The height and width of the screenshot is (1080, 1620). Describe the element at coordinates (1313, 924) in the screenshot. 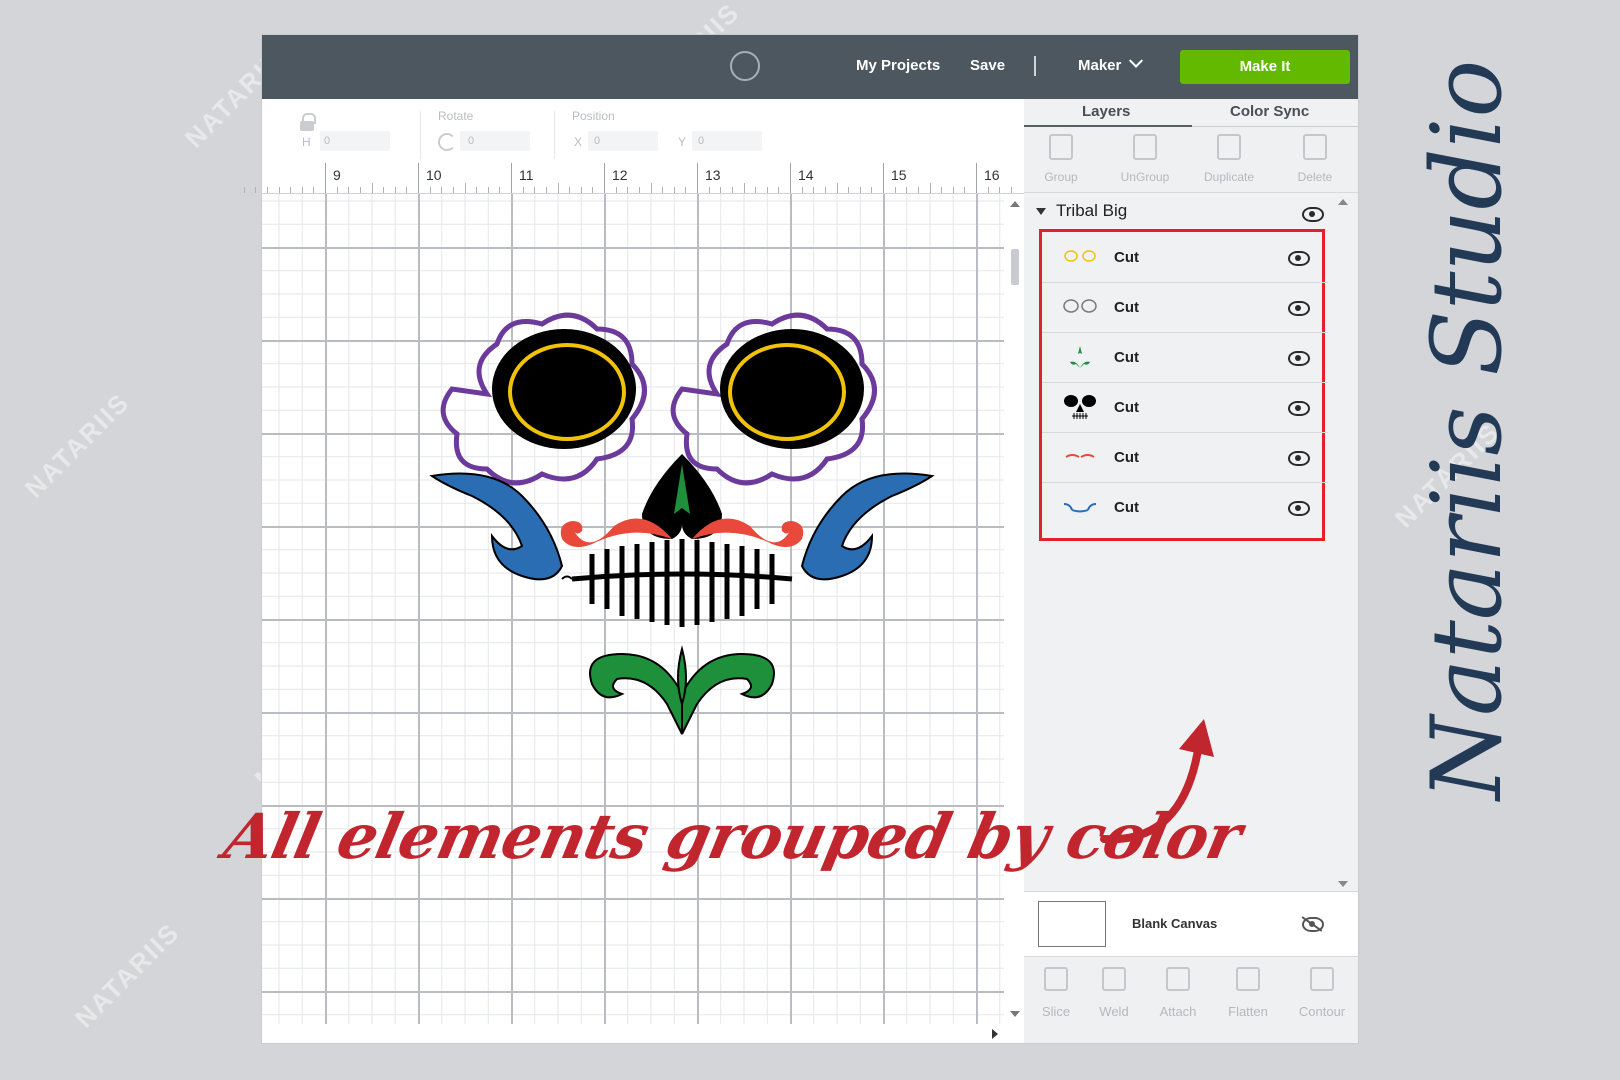

I see `hidden-eye-icon` at that location.